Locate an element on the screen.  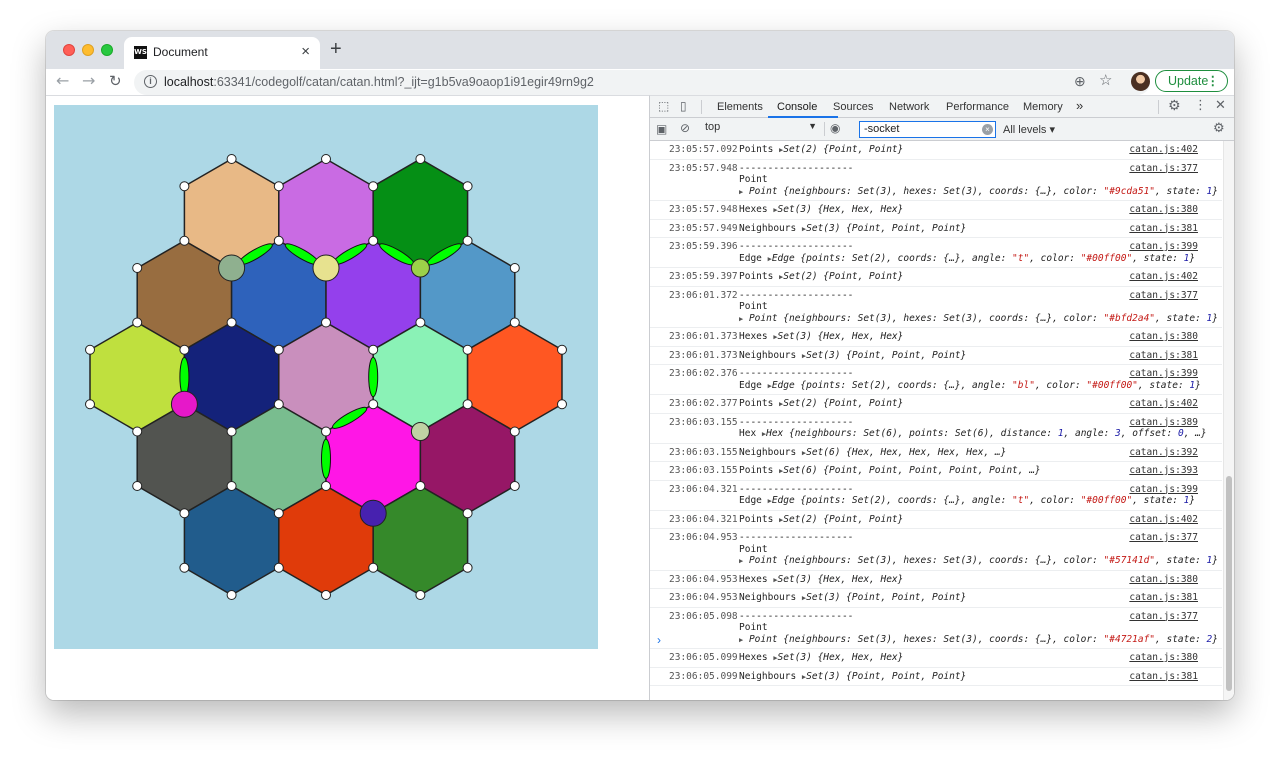
source-link: catan.js:399 is located at coordinates (1163, 373).